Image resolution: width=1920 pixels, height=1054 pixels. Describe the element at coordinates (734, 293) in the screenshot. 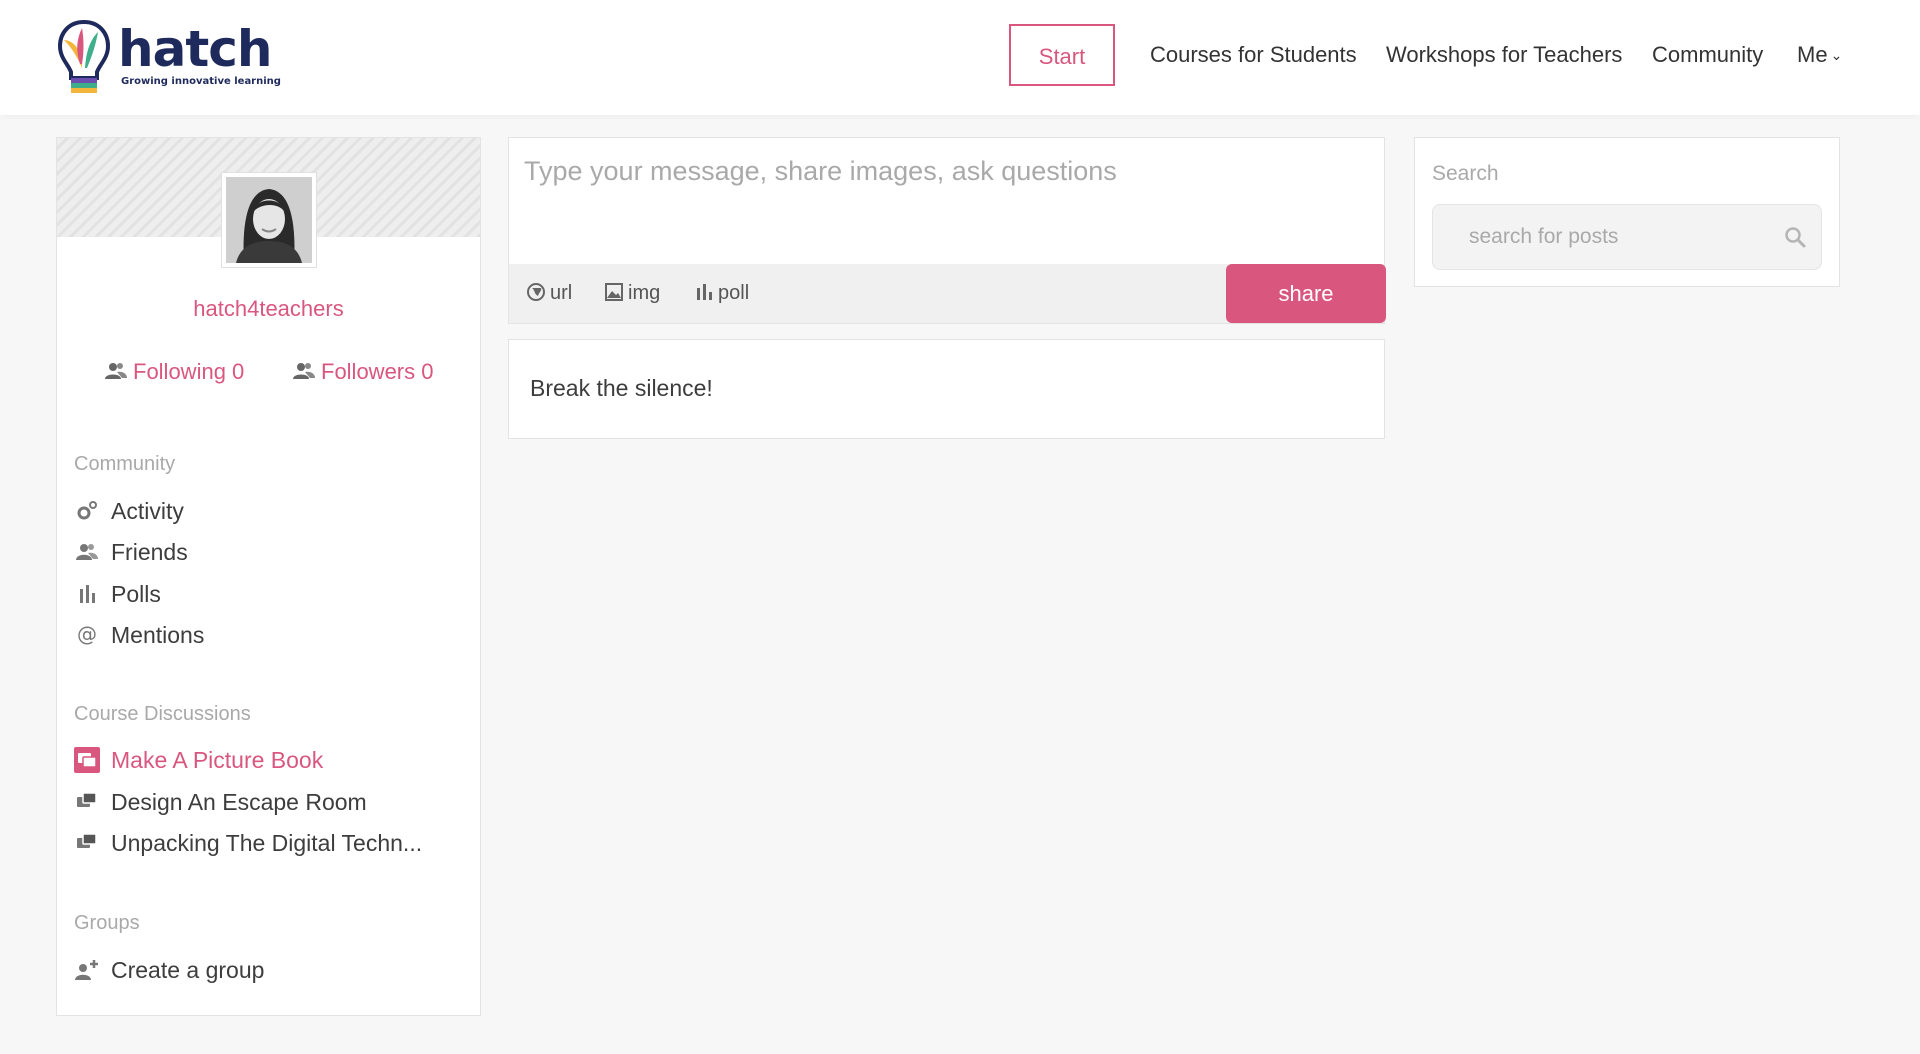

I see `poll-label: poll` at that location.